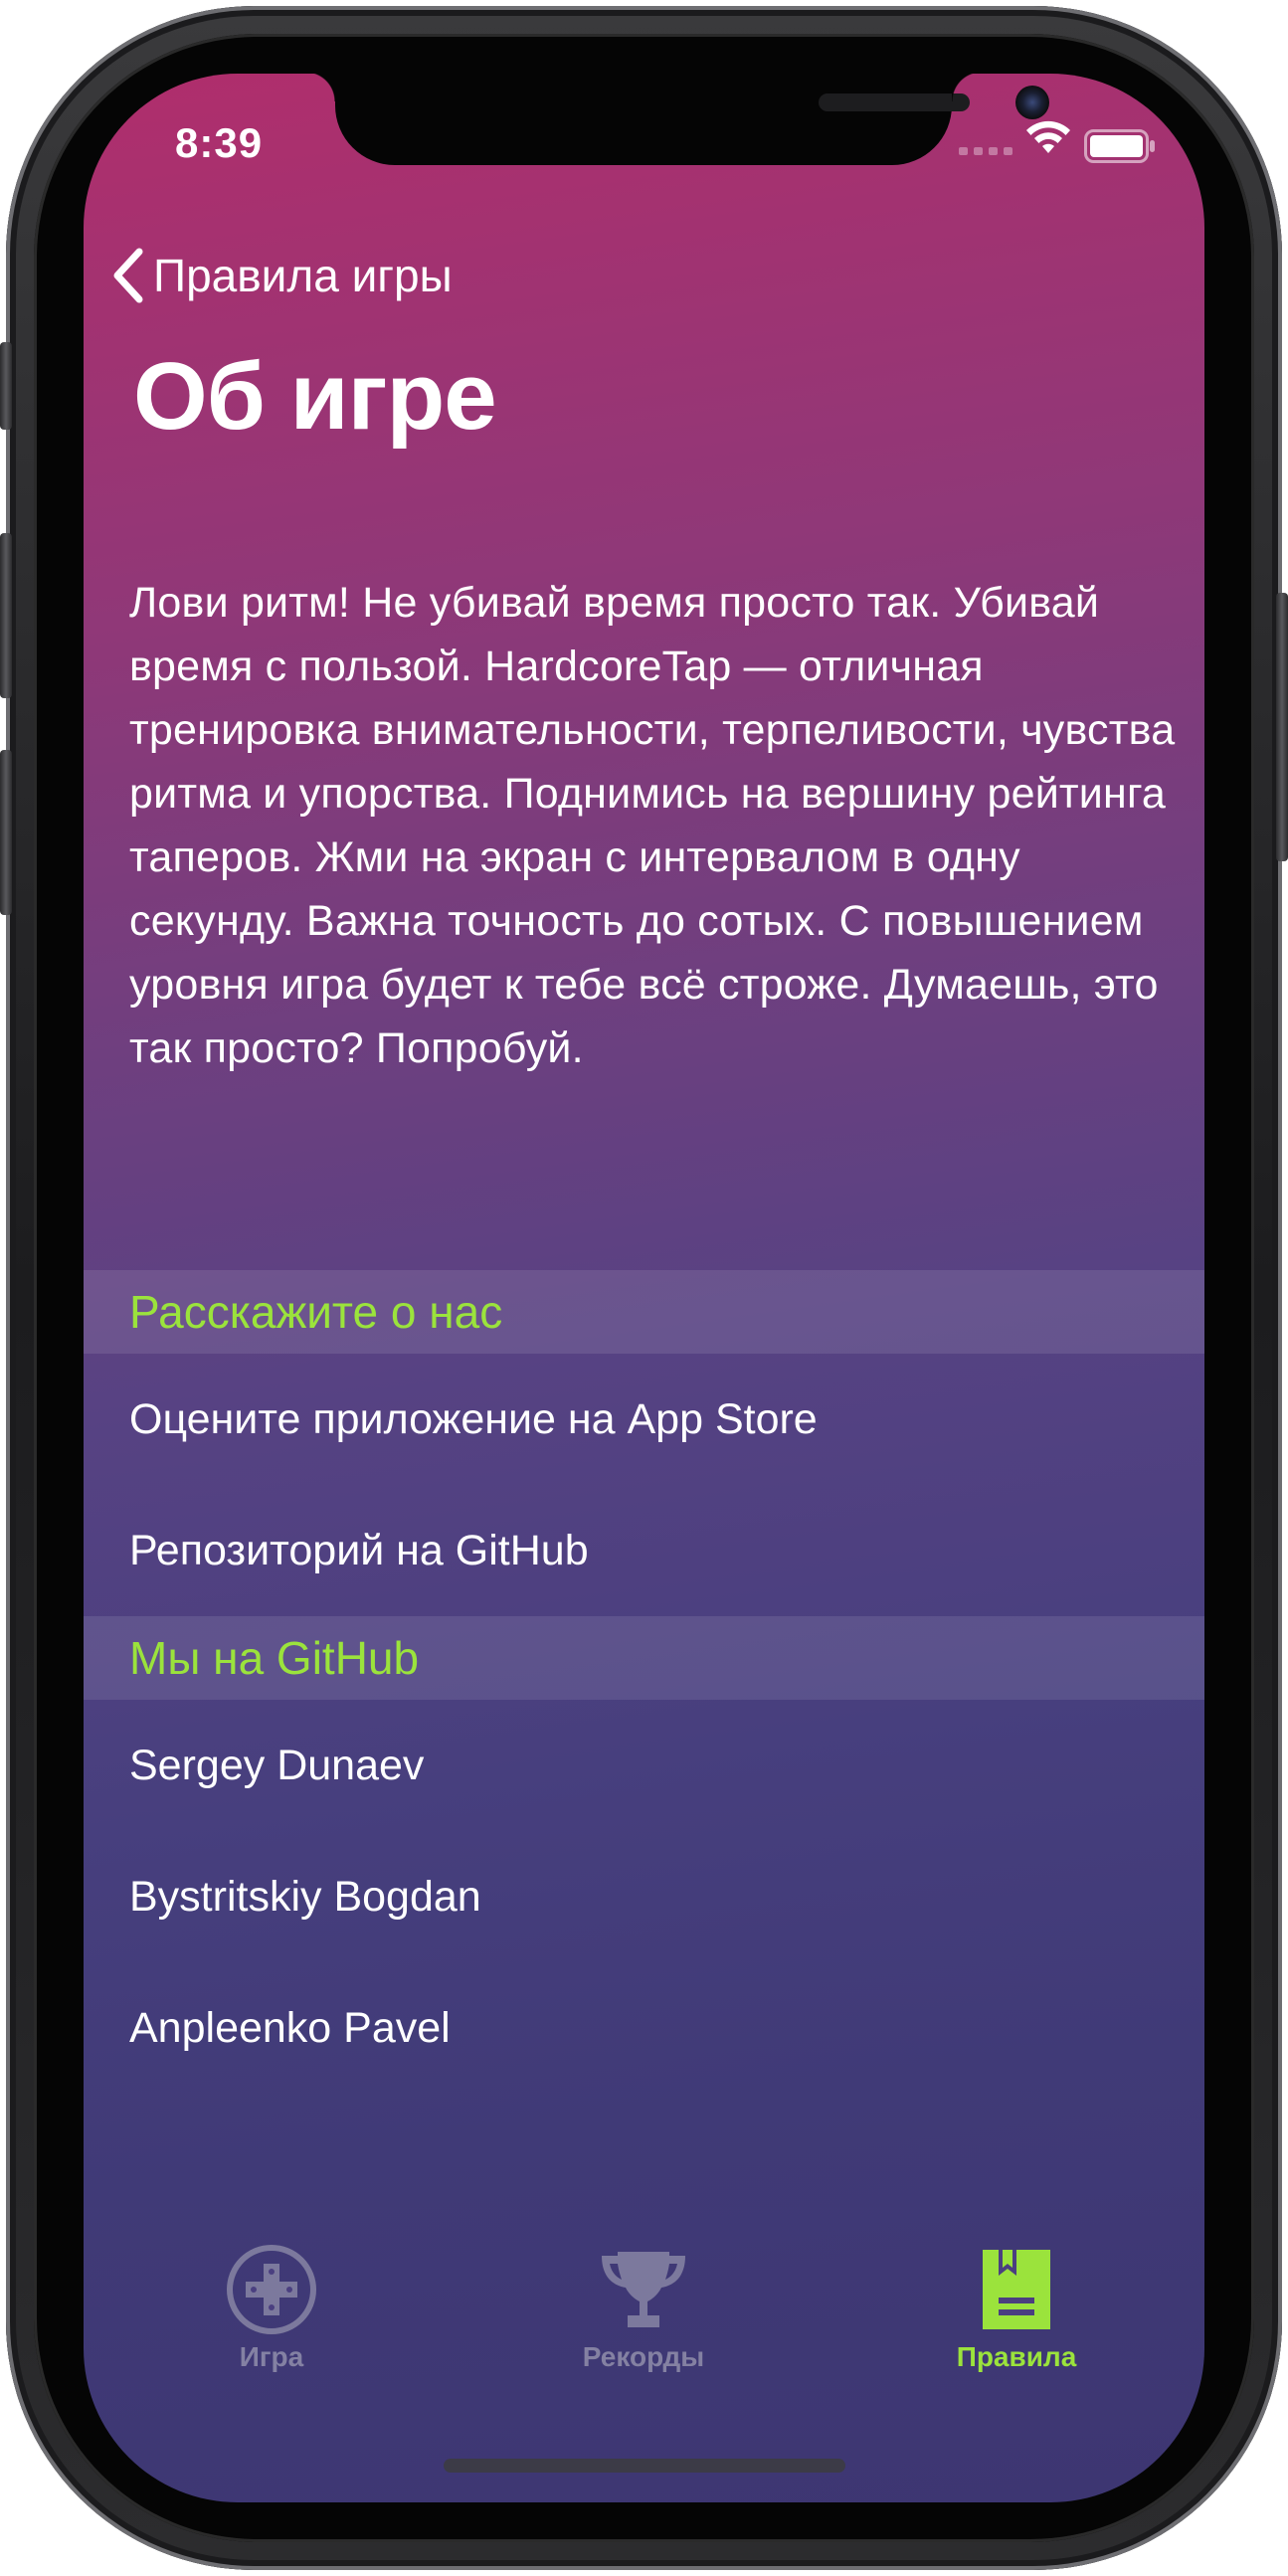 This screenshot has width=1288, height=2576. Describe the element at coordinates (644, 1312) in the screenshot. I see `section-header-tell-about-us: Расскажите о нас` at that location.